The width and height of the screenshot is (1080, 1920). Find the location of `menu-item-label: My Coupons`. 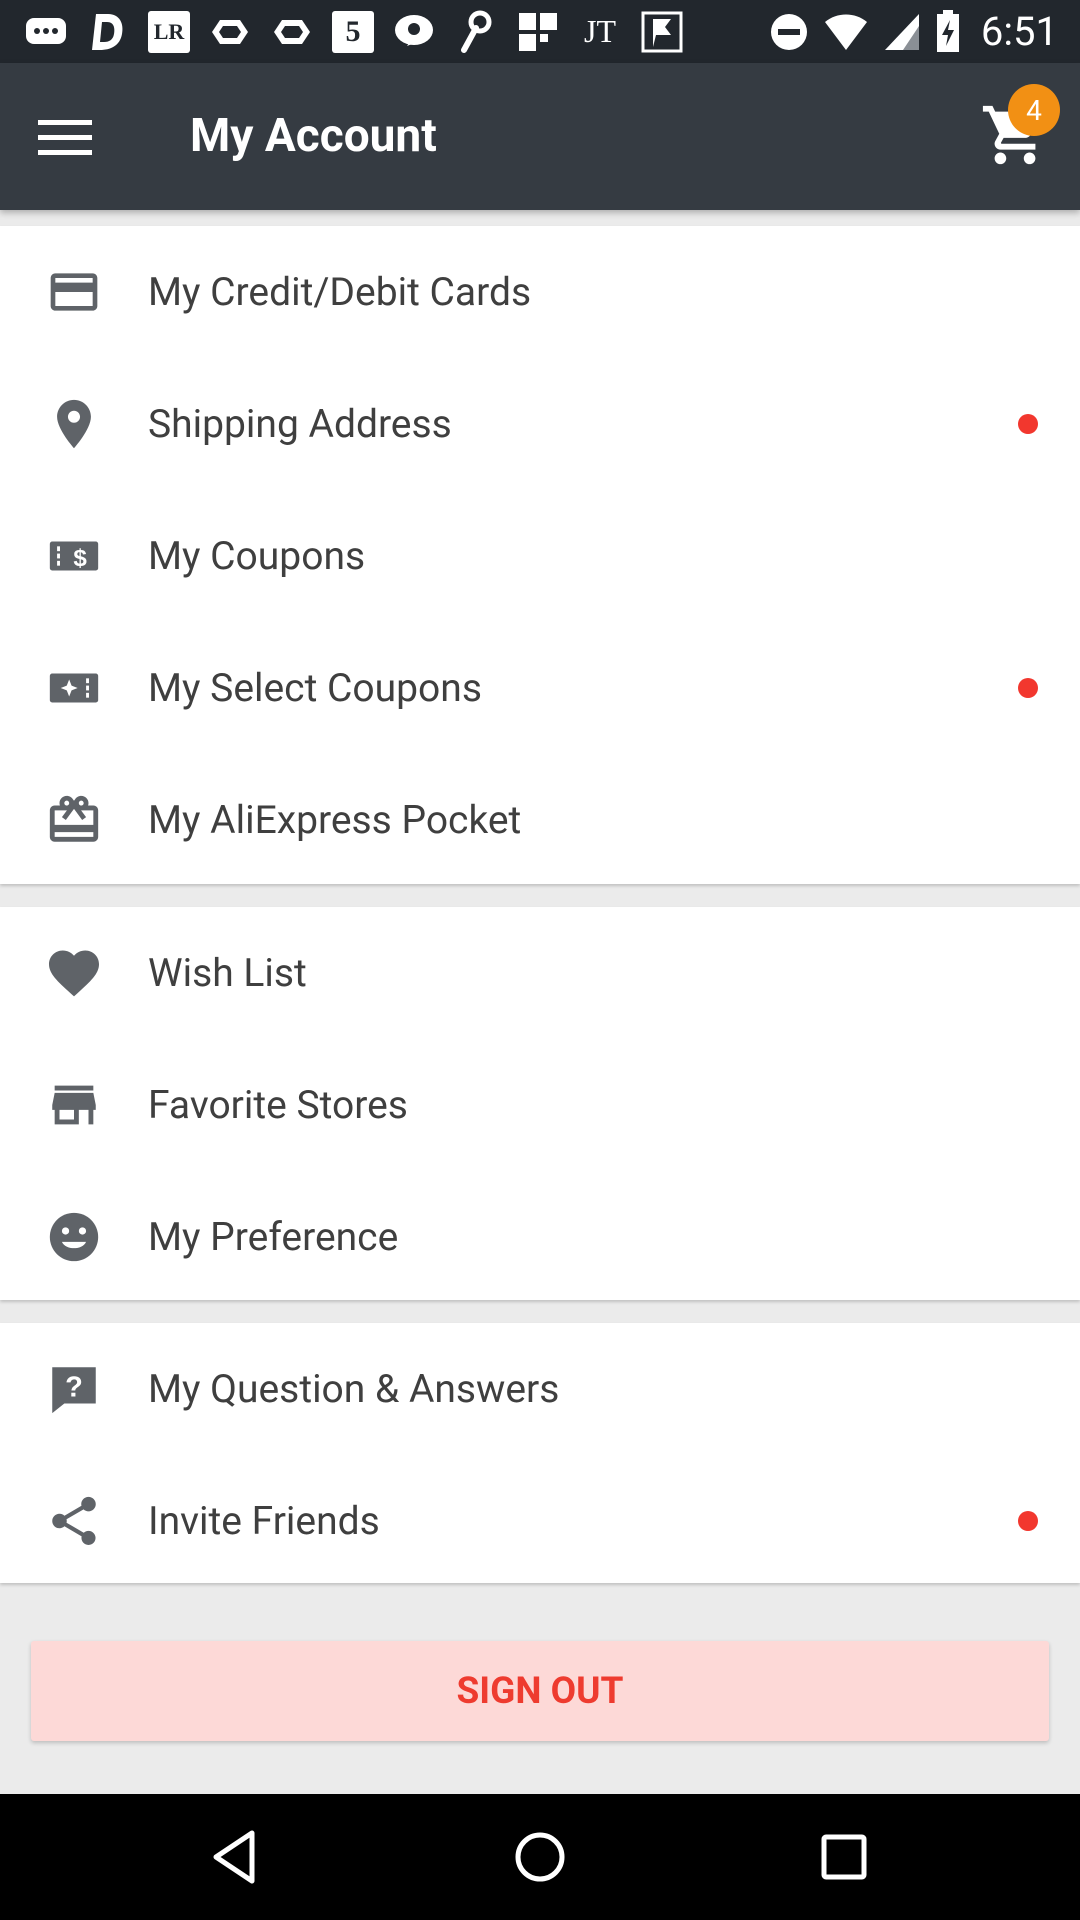

menu-item-label: My Coupons is located at coordinates (257, 556).